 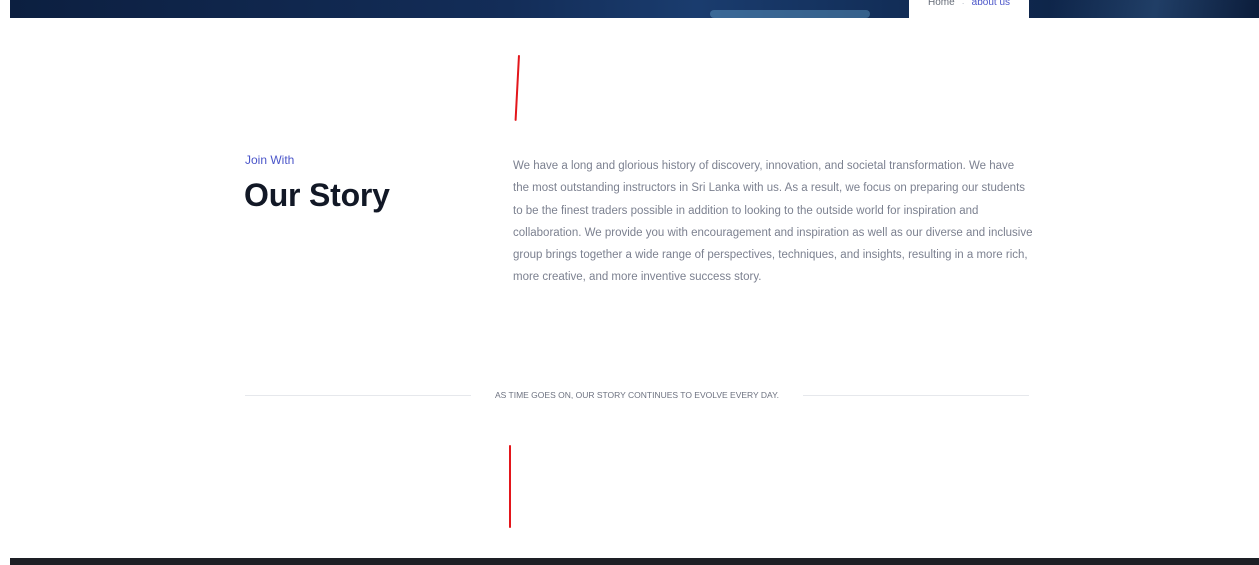 What do you see at coordinates (634, 9) in the screenshot?
I see `hero-banner-strip` at bounding box center [634, 9].